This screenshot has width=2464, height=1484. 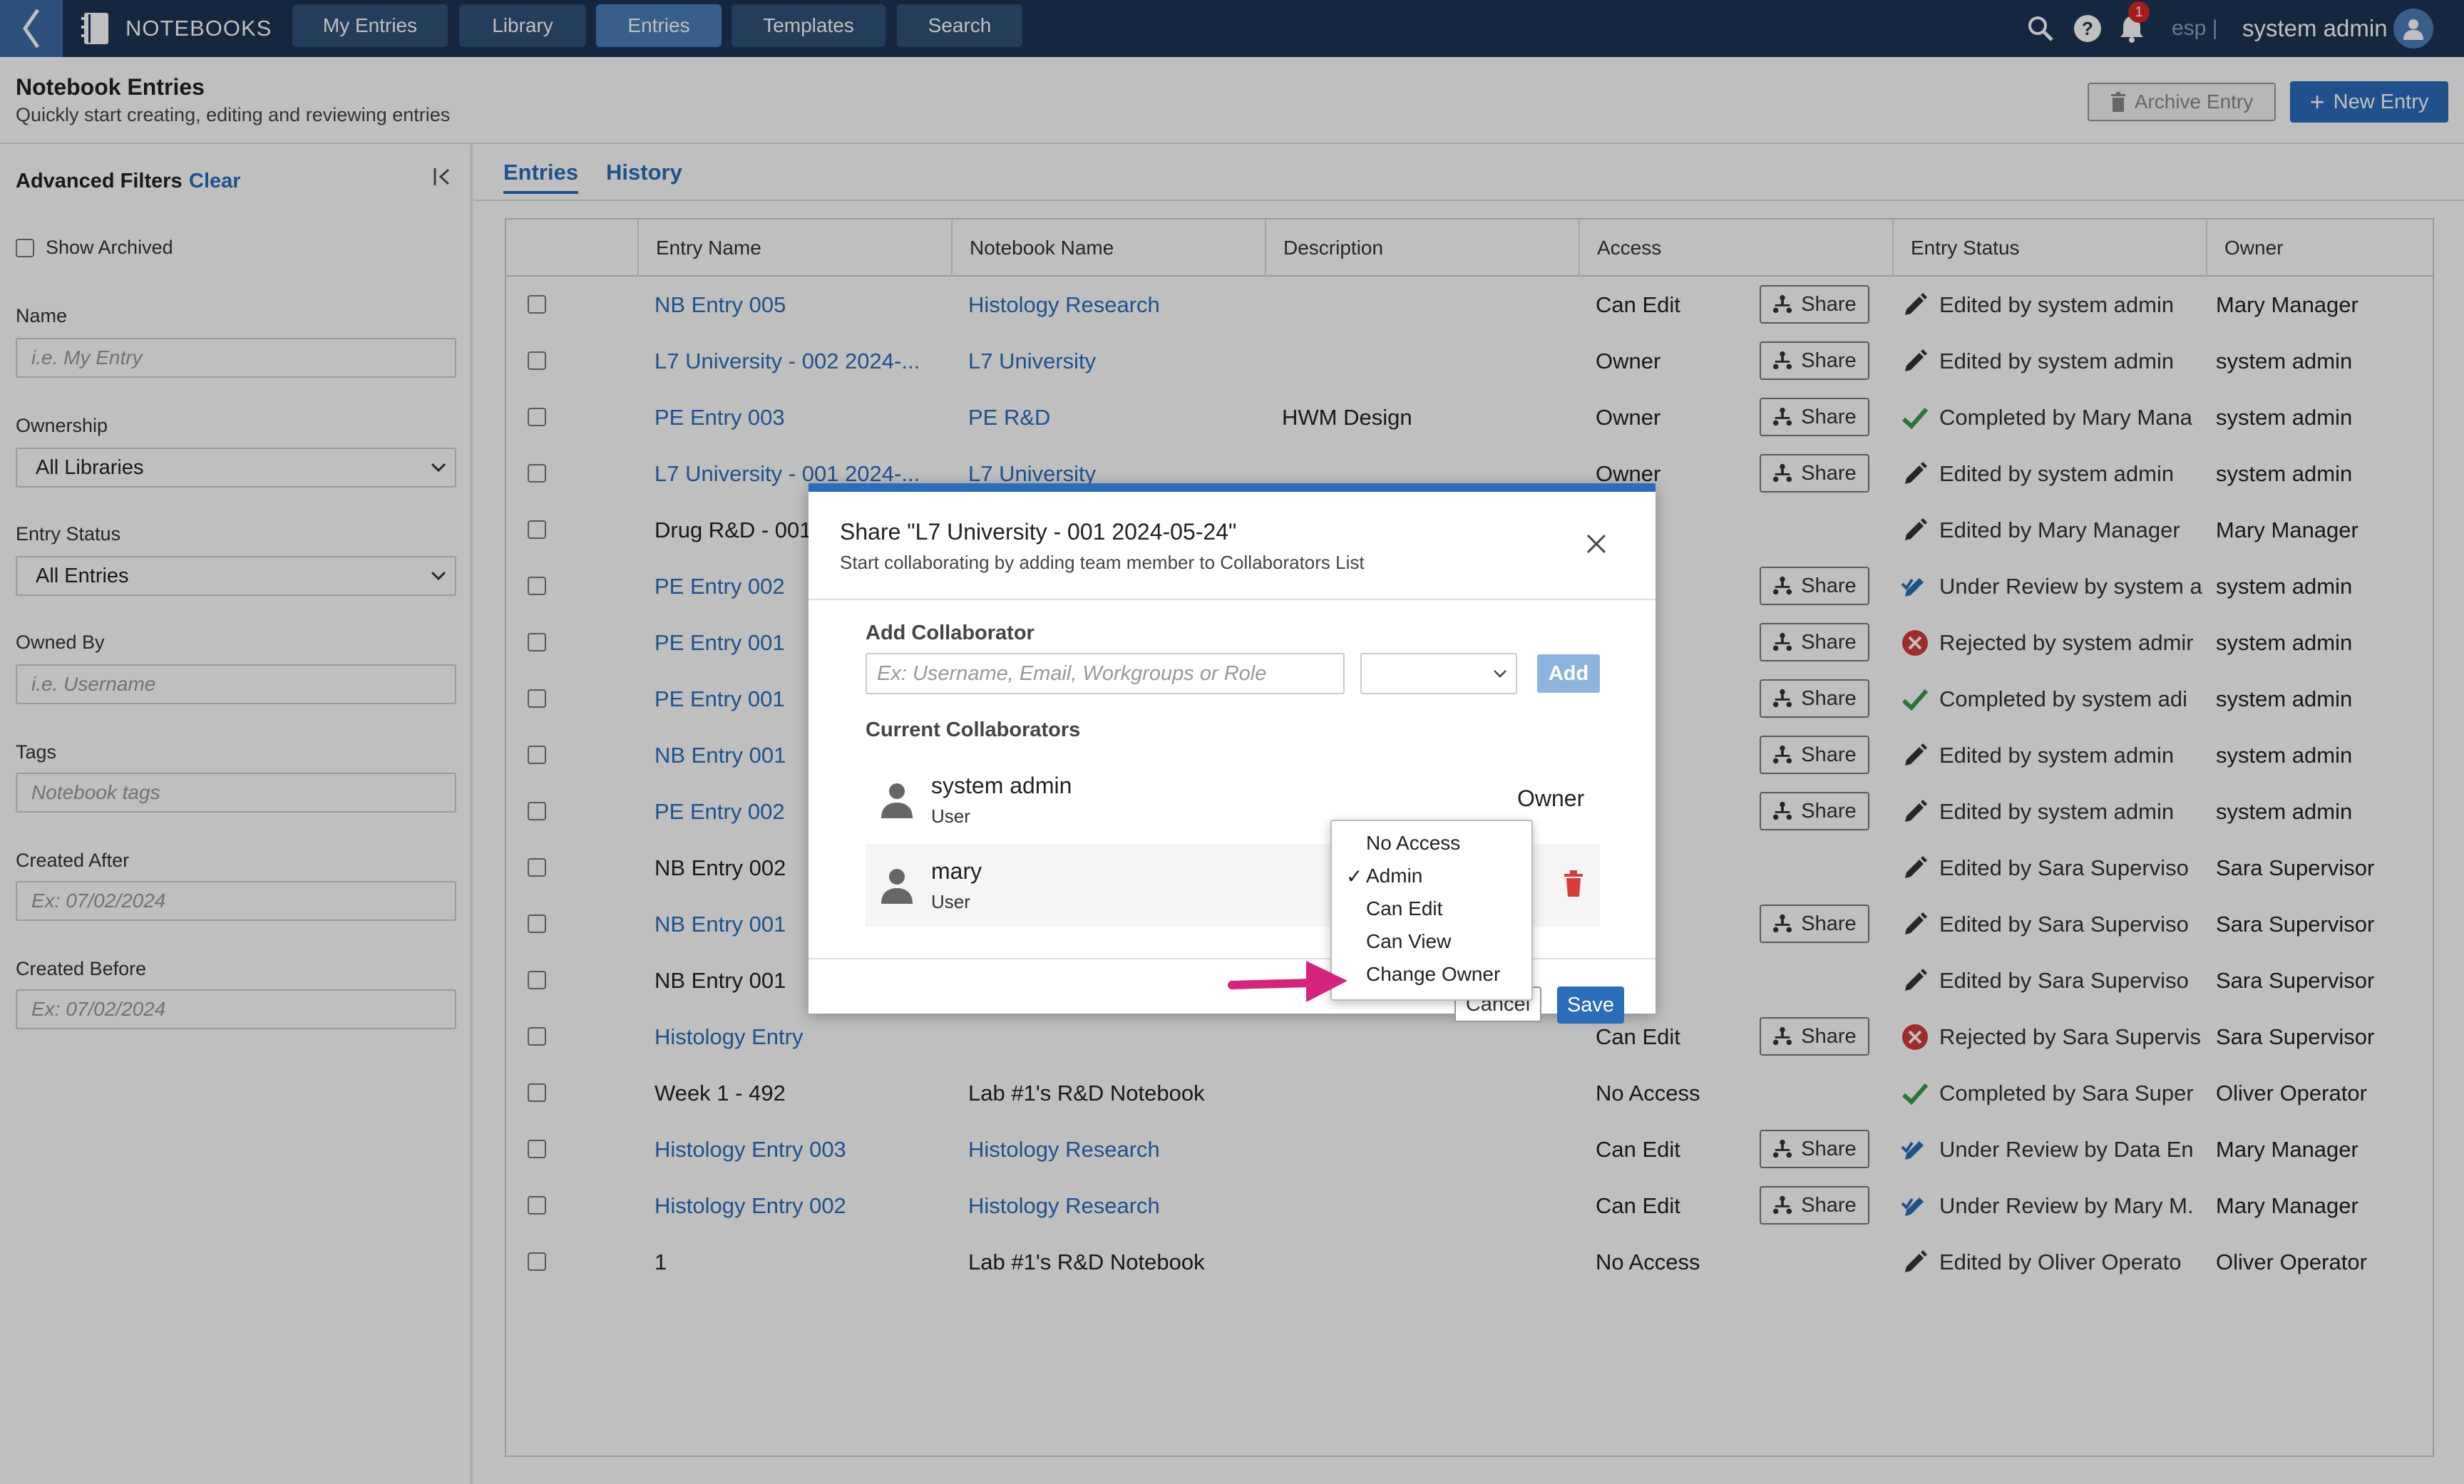 What do you see at coordinates (1354, 876) in the screenshot?
I see `checkmark-icon: ✓` at bounding box center [1354, 876].